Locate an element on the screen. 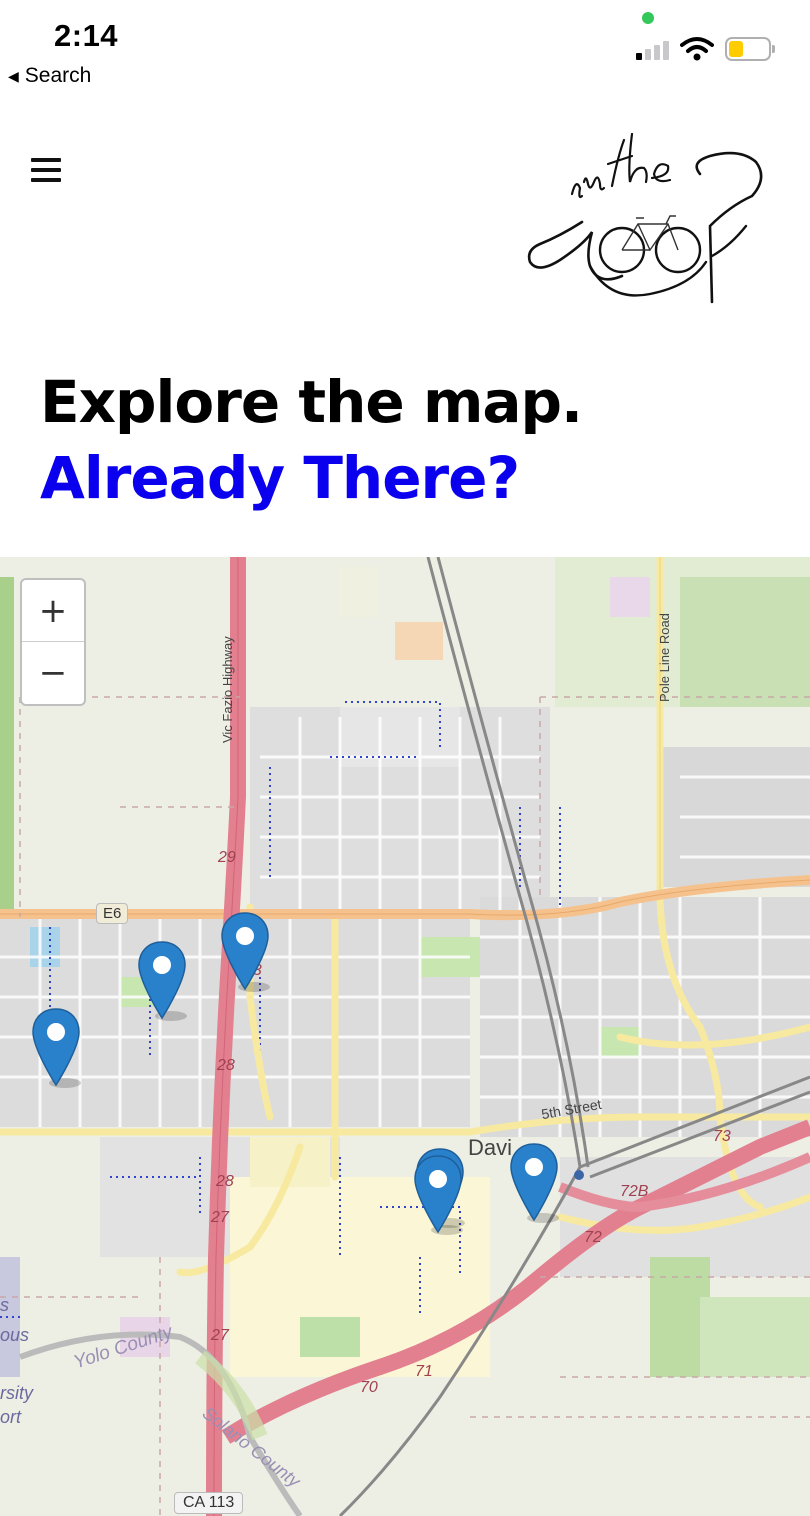  privacy-indicator-dot is located at coordinates (648, 18).